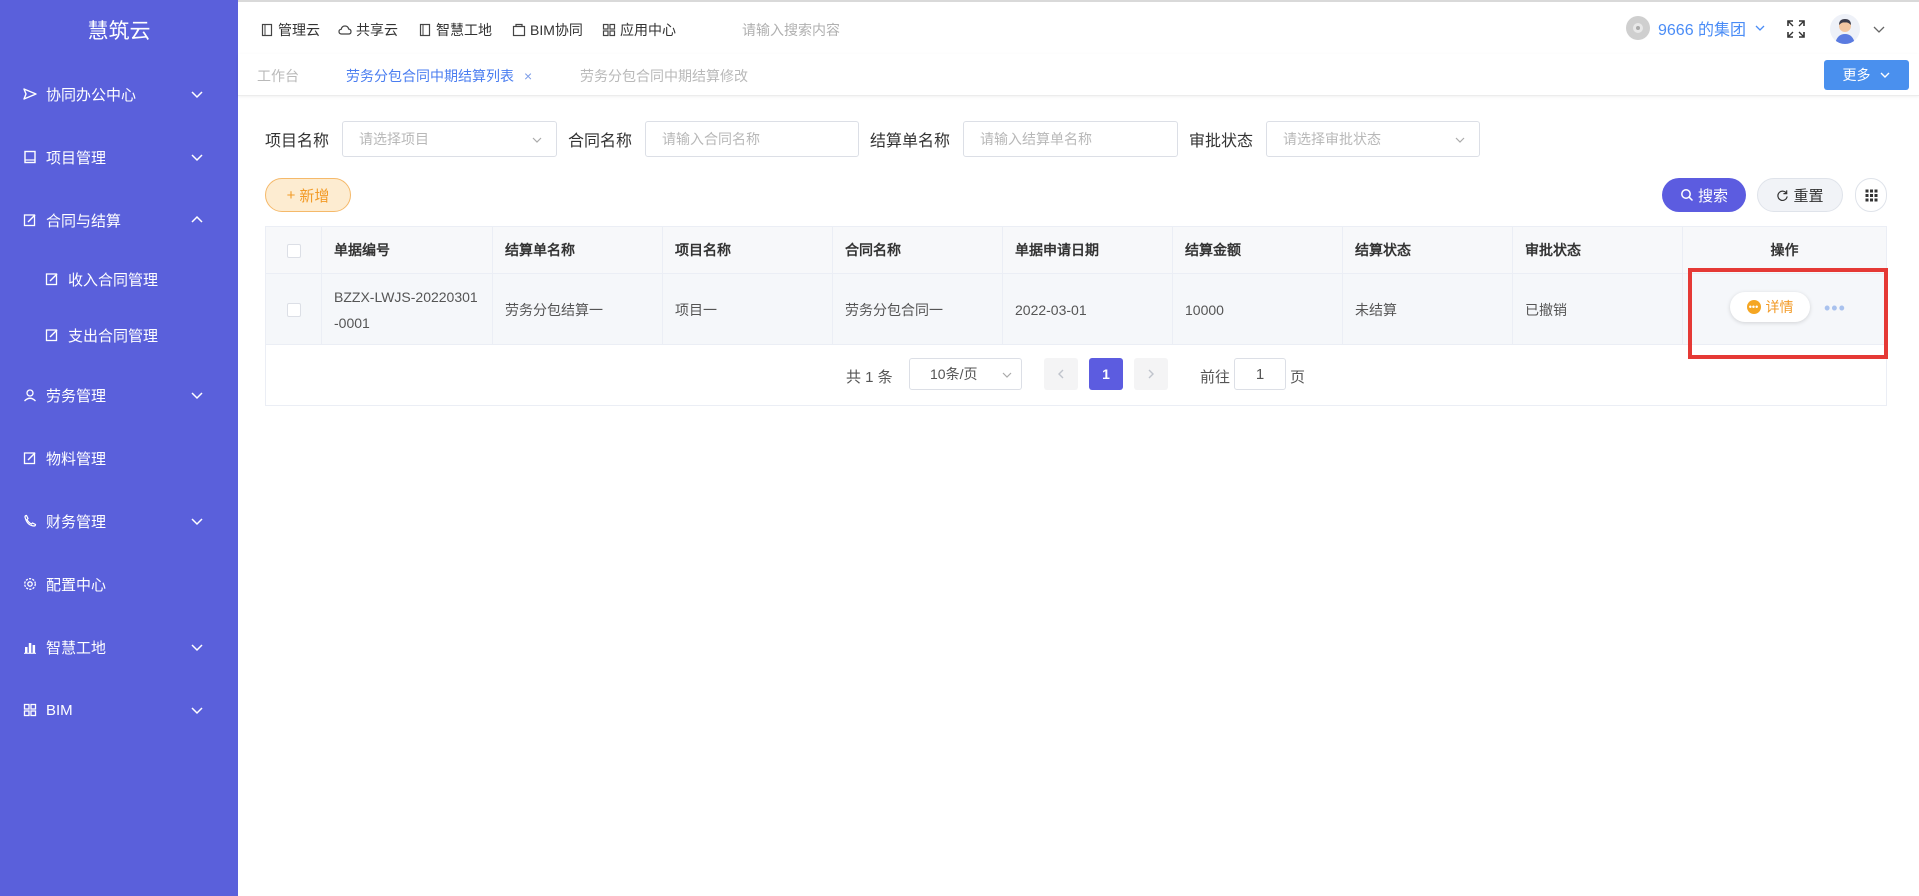 This screenshot has height=896, width=1919. I want to click on sidebar-item-bim: BIM, so click(119, 710).